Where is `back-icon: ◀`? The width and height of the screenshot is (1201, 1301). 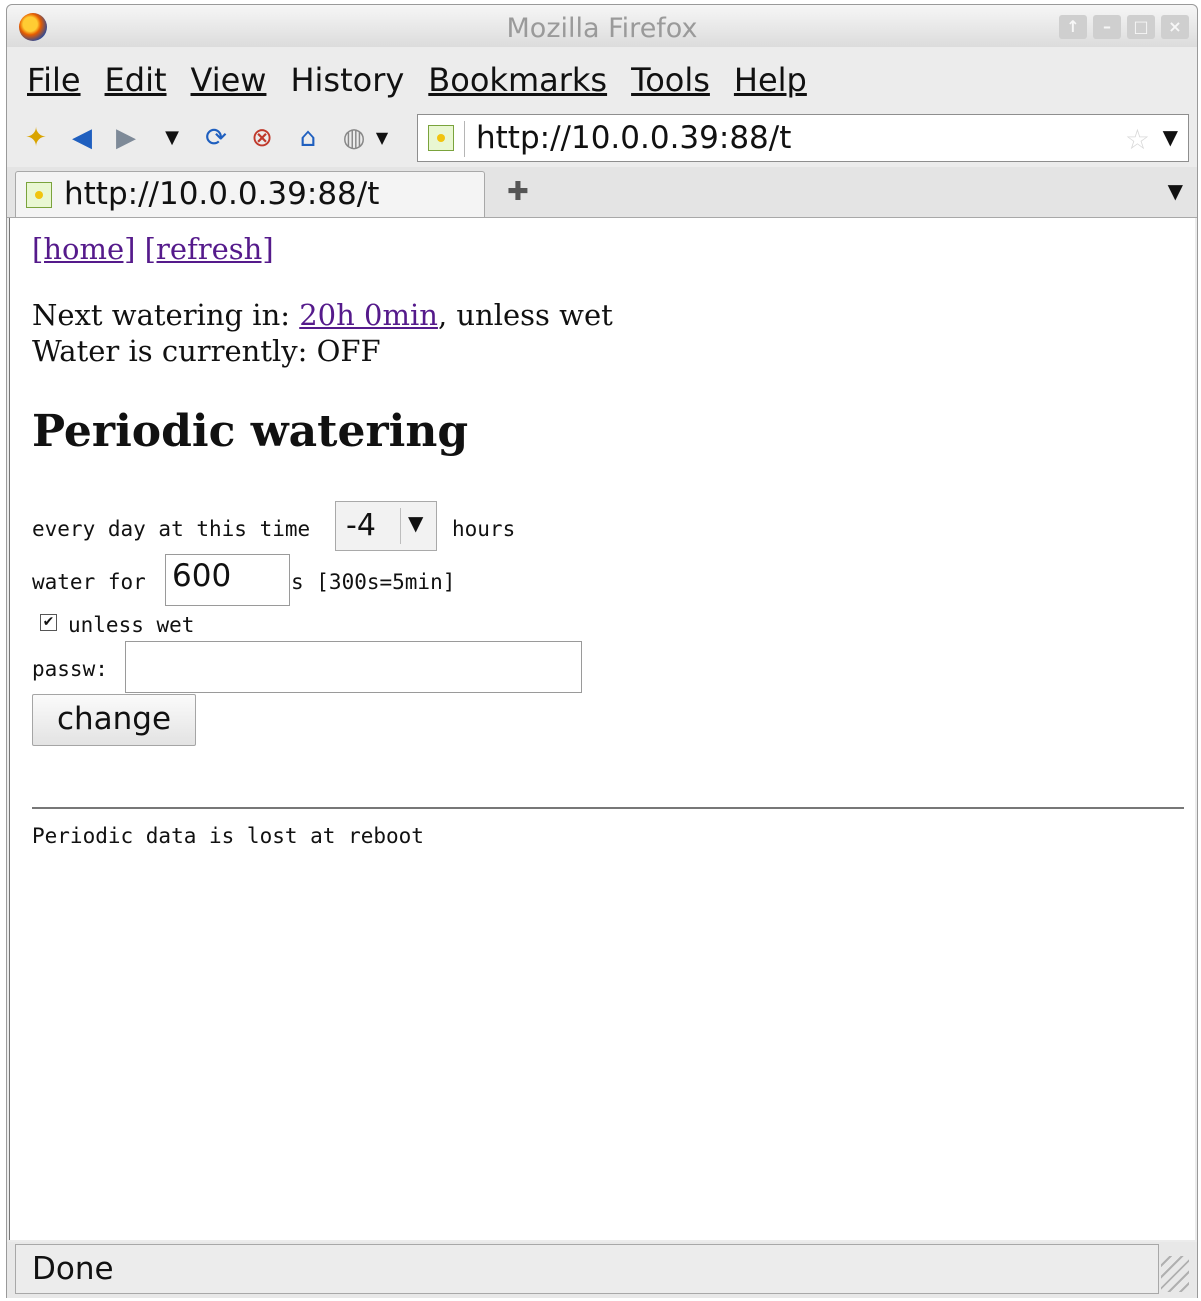 back-icon: ◀ is located at coordinates (82, 138).